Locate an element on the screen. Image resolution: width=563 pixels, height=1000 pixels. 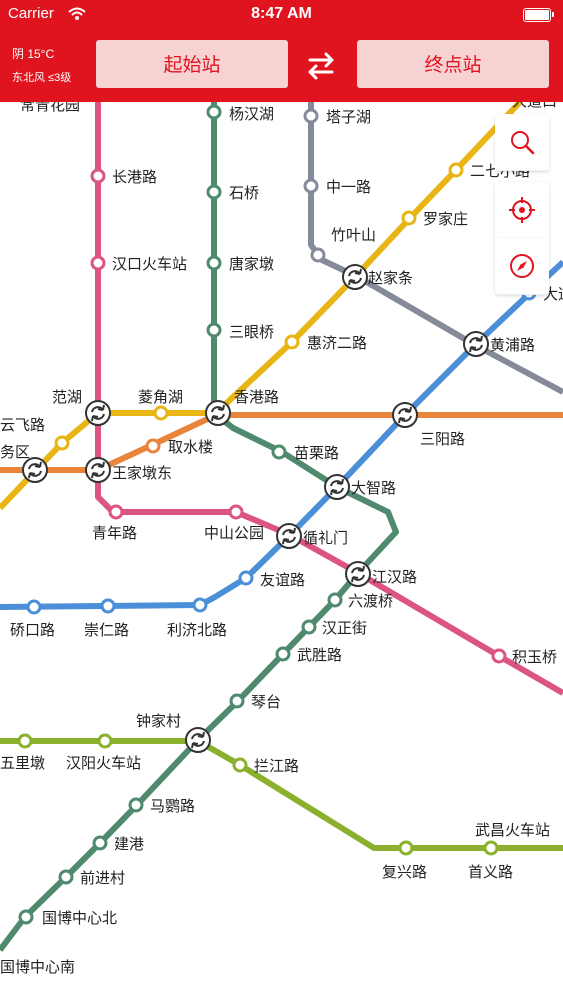
route-toolbar: 阴 15°C 东北风 ≤3级 起始站 终点站 is located at coordinates (281, 66).